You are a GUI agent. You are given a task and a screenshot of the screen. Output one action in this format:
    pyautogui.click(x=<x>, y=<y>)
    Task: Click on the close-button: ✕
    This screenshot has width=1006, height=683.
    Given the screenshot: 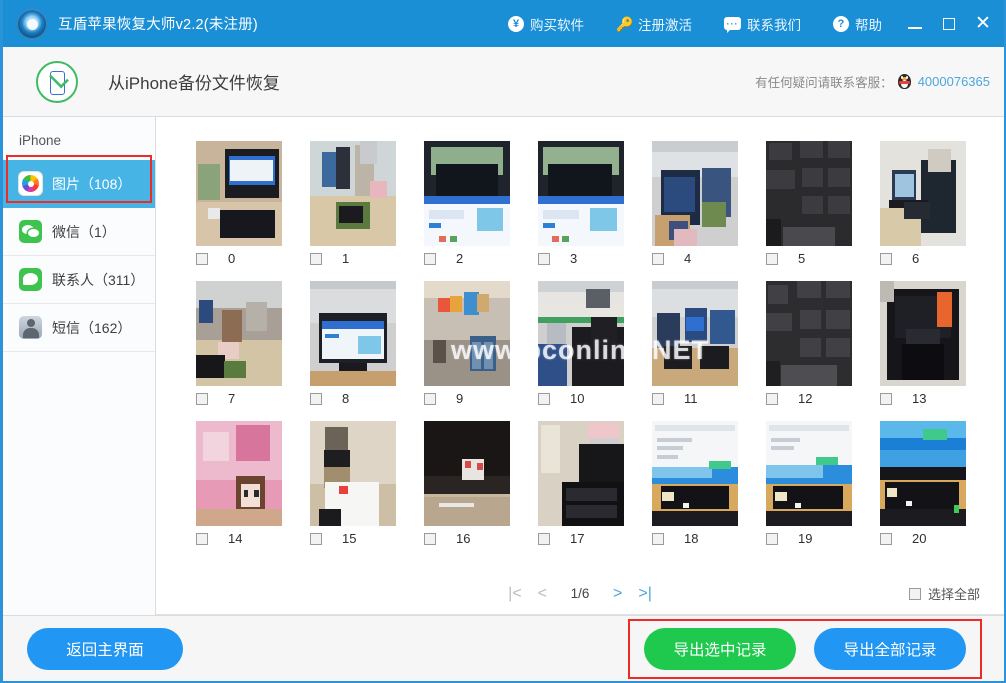 What is the action you would take?
    pyautogui.click(x=983, y=24)
    